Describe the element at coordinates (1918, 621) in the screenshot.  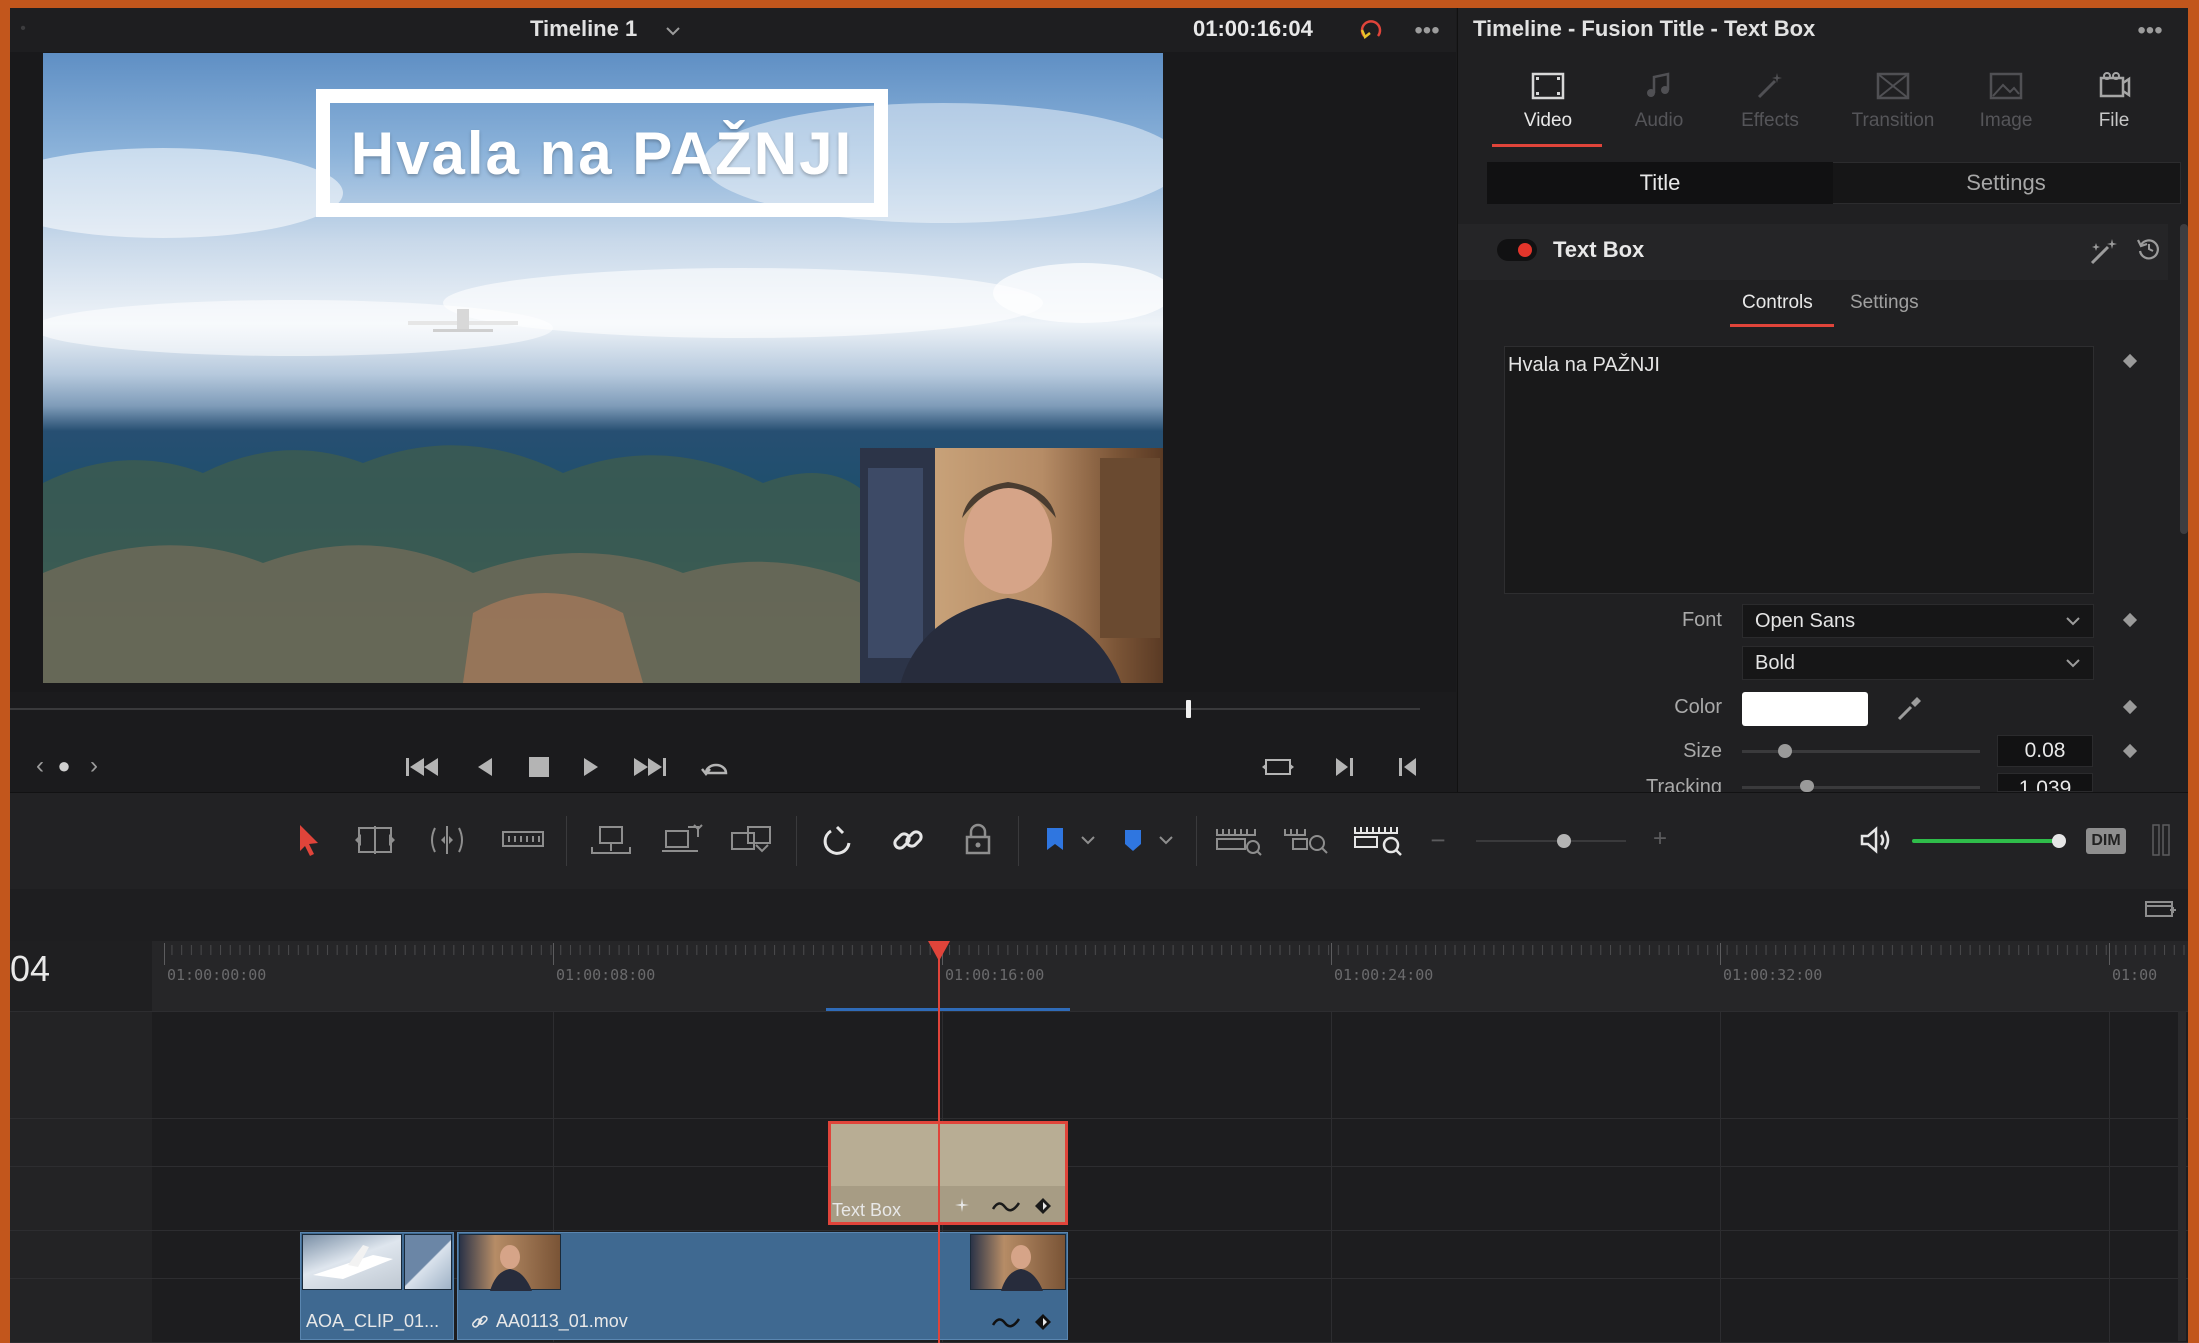
I see `font-family-dropdown: Open Sans` at that location.